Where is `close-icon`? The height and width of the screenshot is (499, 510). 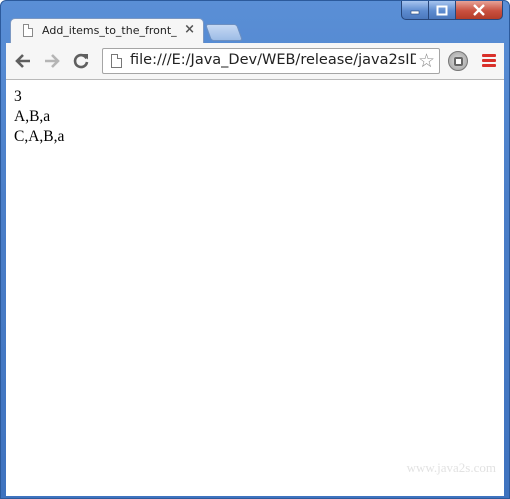 close-icon is located at coordinates (479, 10).